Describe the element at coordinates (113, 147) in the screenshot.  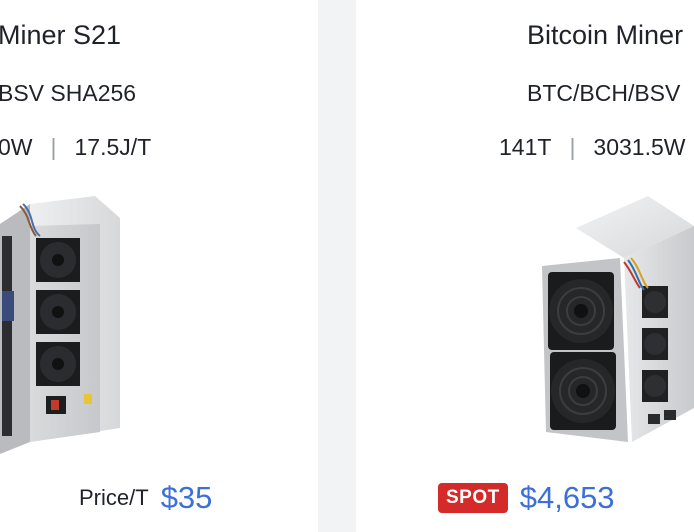
I see `efficiency-spec: 17.5J/T` at that location.